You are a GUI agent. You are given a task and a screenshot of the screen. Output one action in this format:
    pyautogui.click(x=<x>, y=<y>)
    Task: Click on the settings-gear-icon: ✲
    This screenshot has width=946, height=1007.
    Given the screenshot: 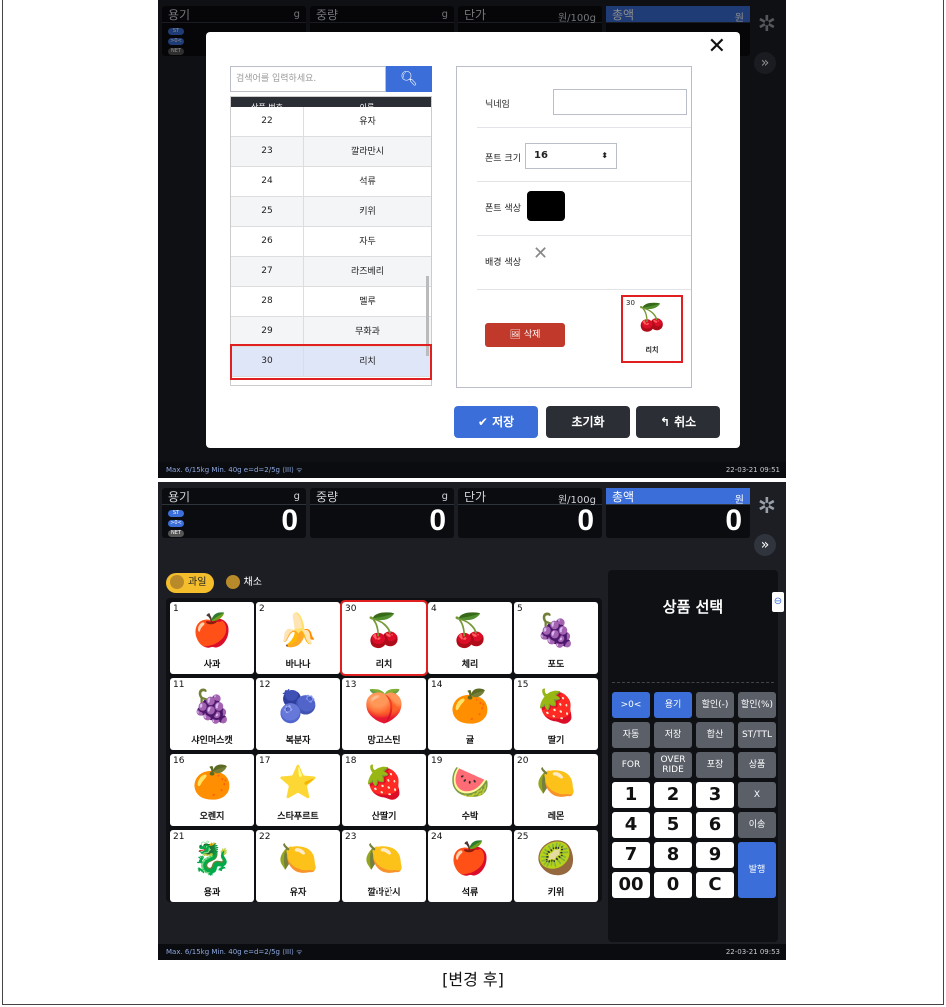 What is the action you would take?
    pyautogui.click(x=767, y=506)
    